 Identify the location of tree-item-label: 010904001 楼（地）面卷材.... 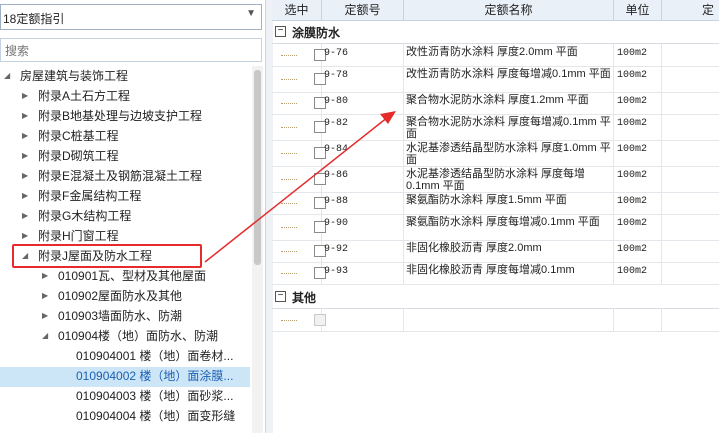
(155, 356).